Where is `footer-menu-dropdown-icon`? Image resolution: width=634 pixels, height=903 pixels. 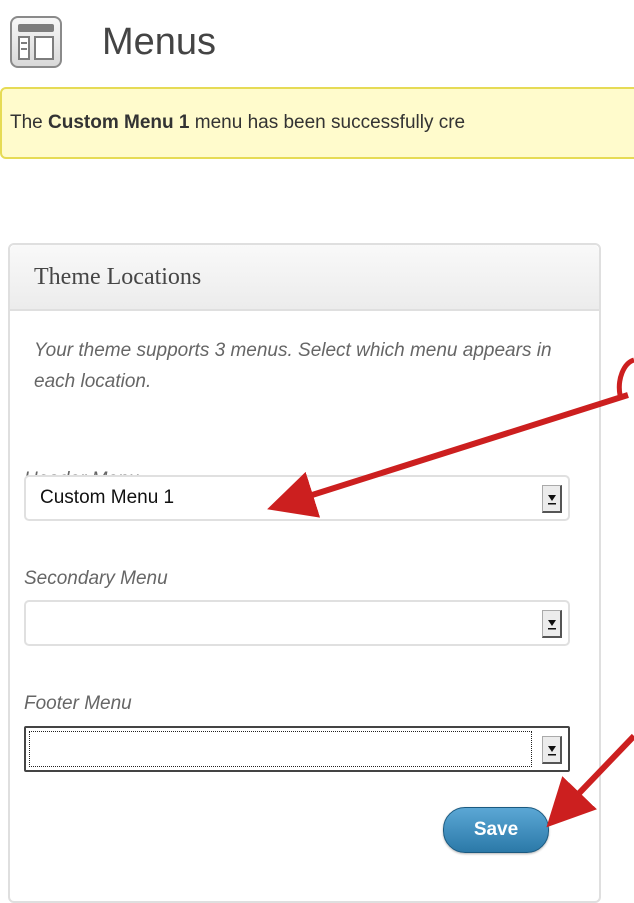 footer-menu-dropdown-icon is located at coordinates (552, 750).